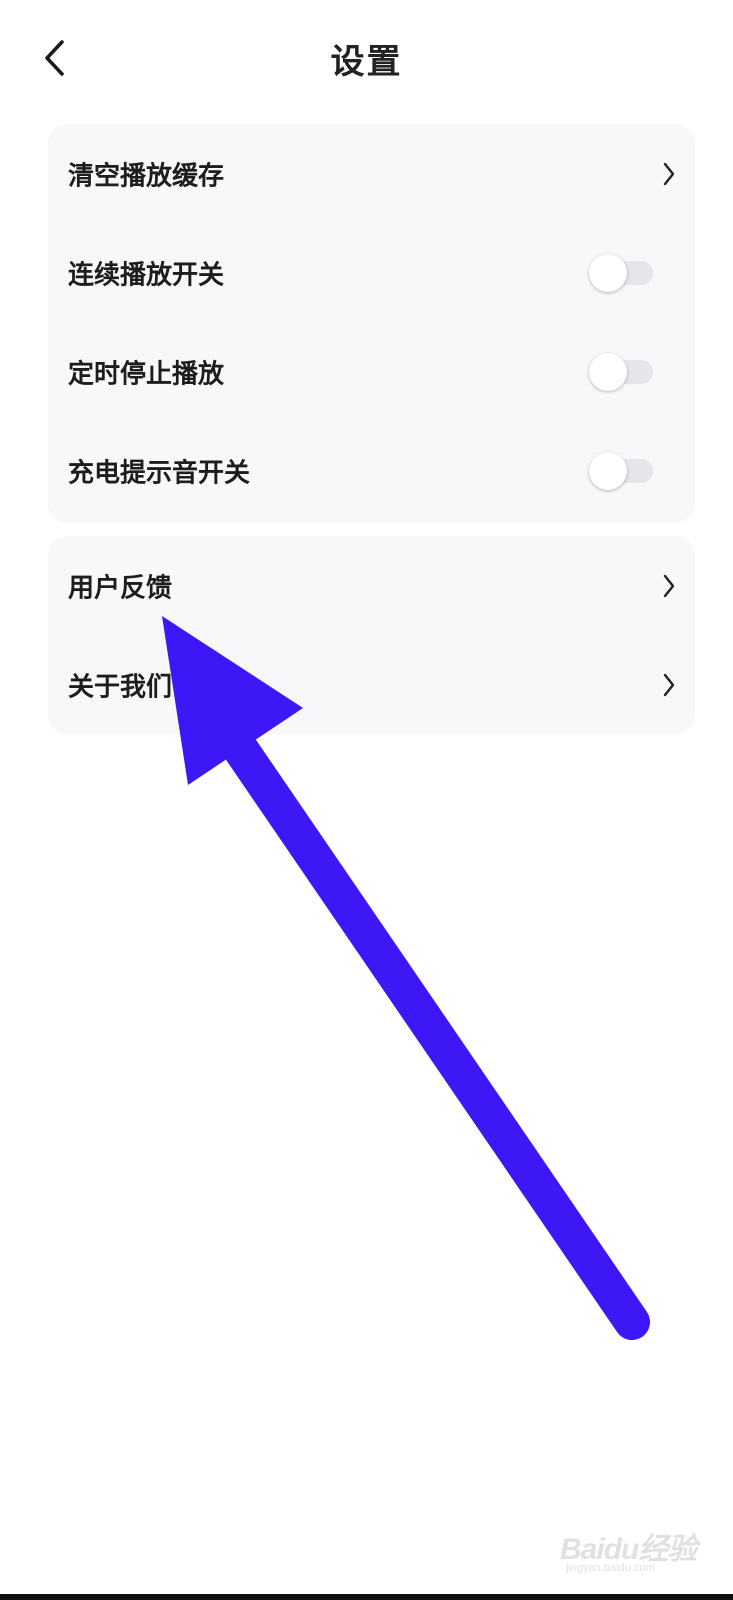 This screenshot has height=1600, width=733. What do you see at coordinates (371, 371) in the screenshot?
I see `timed-stop-row: 定时停止播放` at bounding box center [371, 371].